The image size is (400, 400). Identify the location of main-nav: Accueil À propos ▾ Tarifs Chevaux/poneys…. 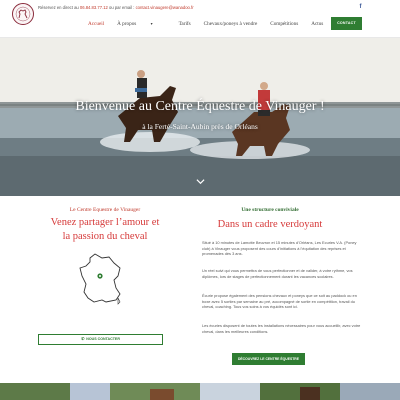
(212, 24).